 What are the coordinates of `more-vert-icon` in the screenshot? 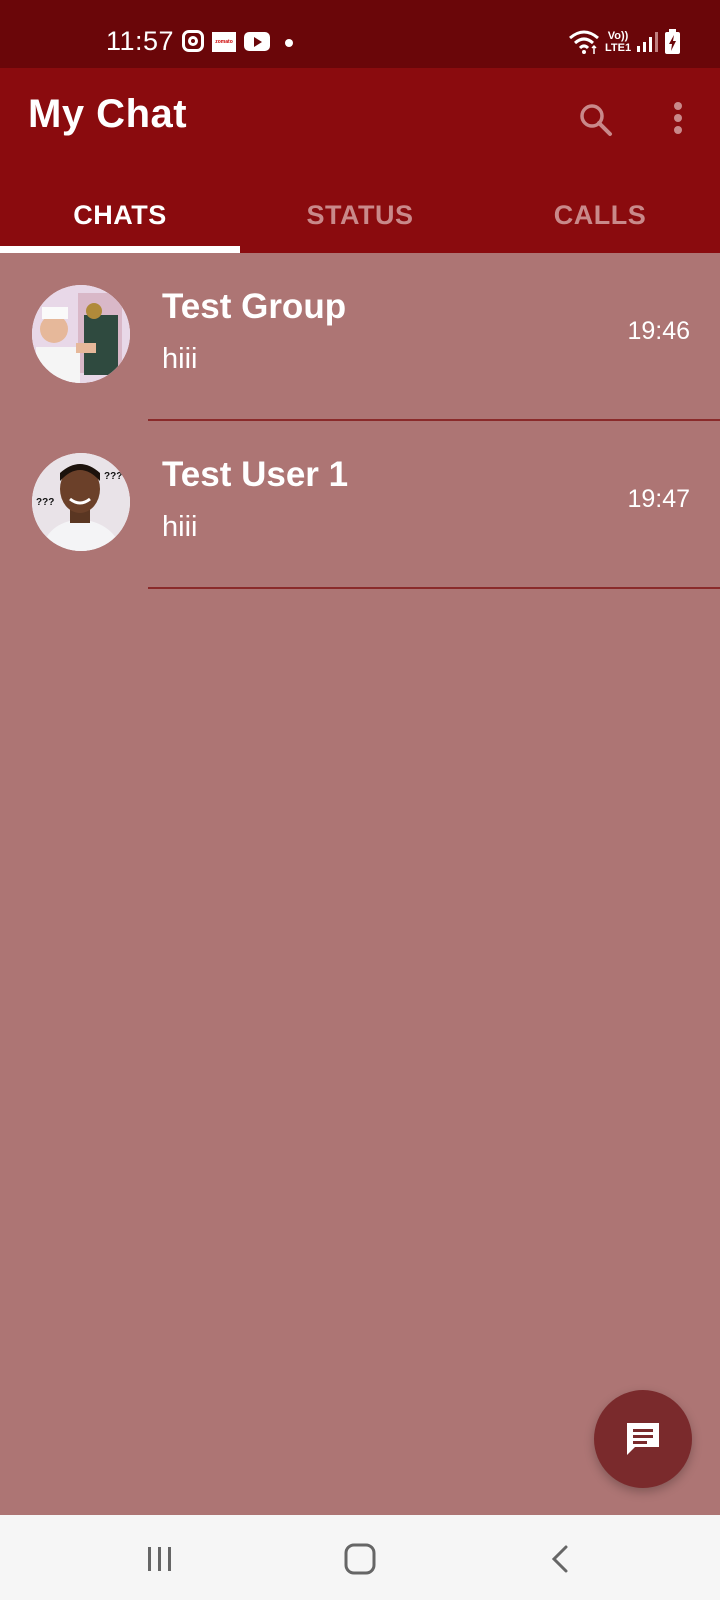 It's located at (678, 118).